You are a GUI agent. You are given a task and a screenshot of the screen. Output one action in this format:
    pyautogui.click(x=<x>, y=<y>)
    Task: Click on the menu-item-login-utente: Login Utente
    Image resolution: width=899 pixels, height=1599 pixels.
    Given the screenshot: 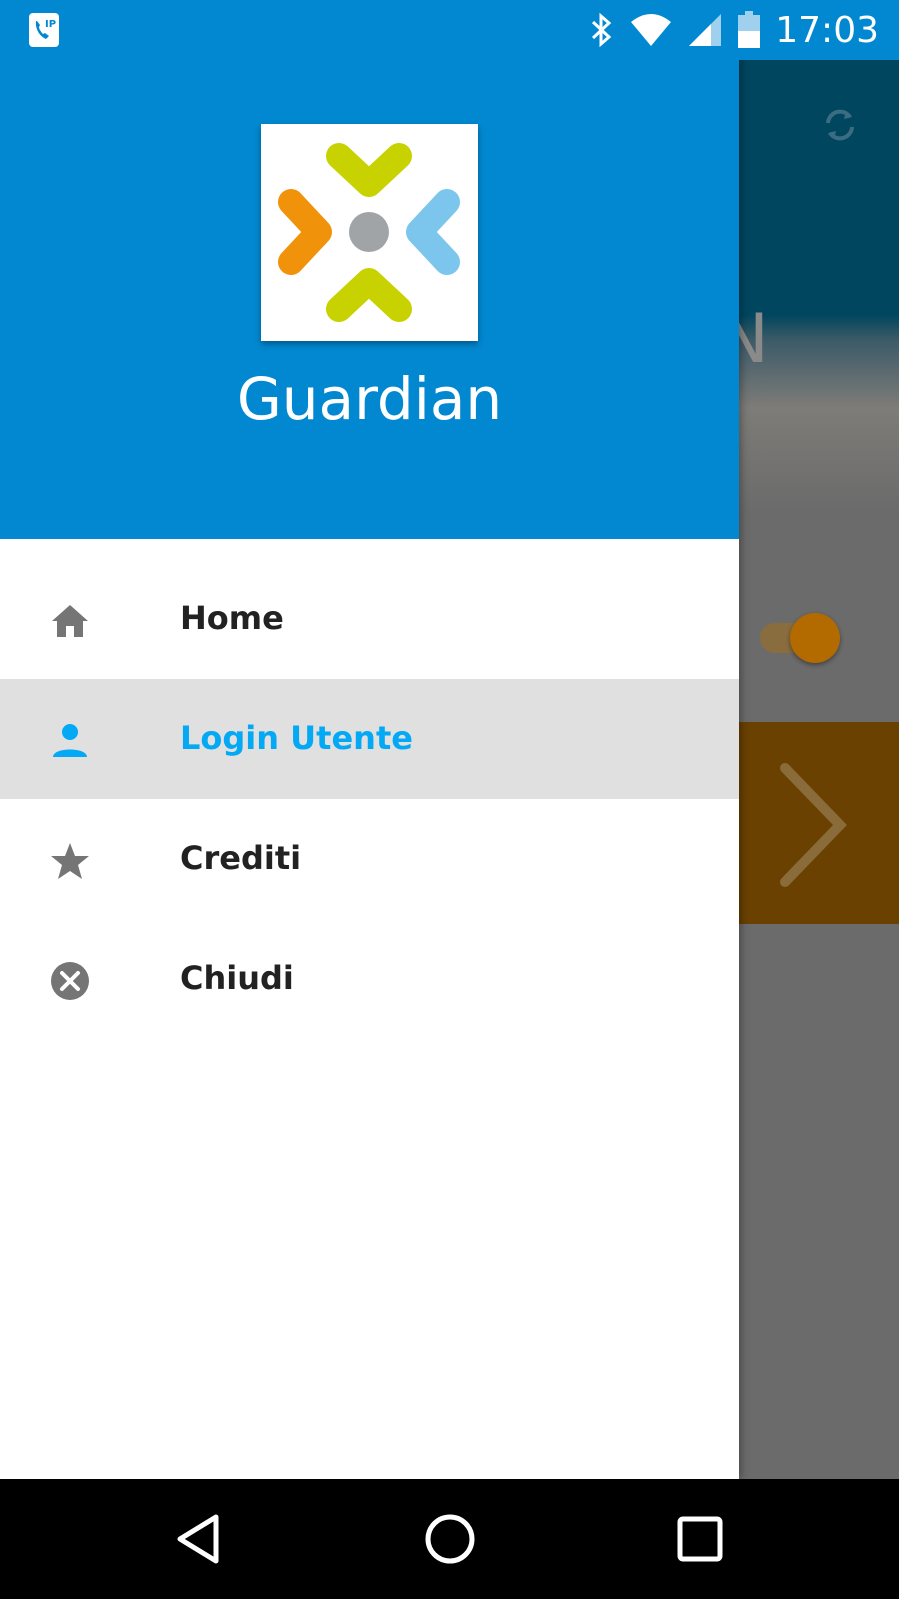 What is the action you would take?
    pyautogui.click(x=369, y=739)
    